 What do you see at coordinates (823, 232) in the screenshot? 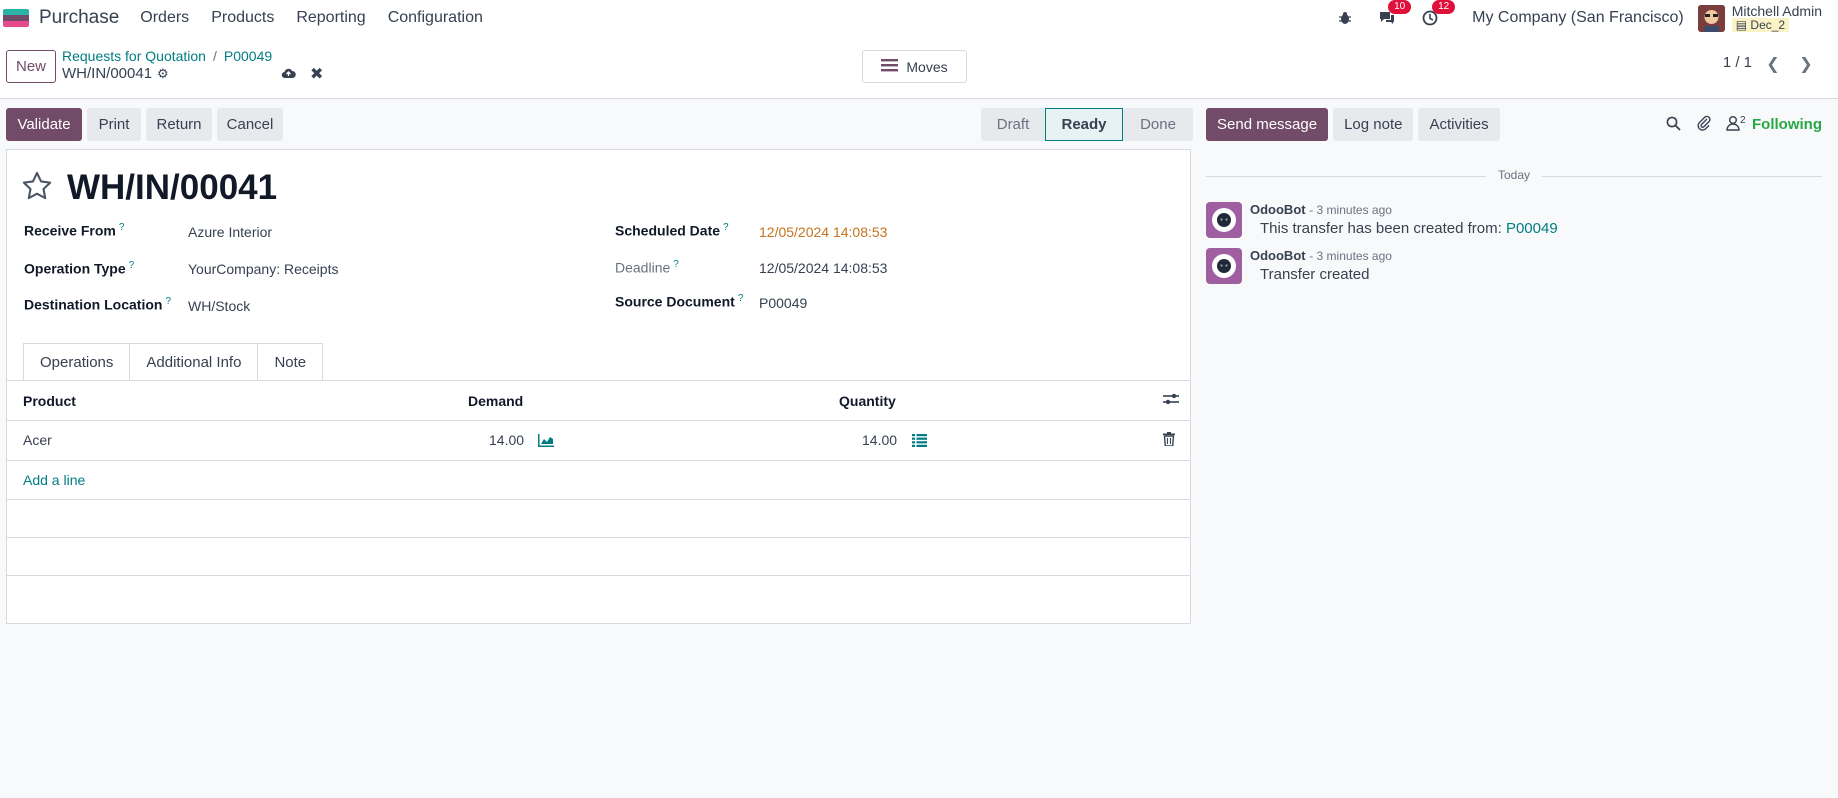
I see `scheduled-date-field: 12/05/2024 14:08:53` at bounding box center [823, 232].